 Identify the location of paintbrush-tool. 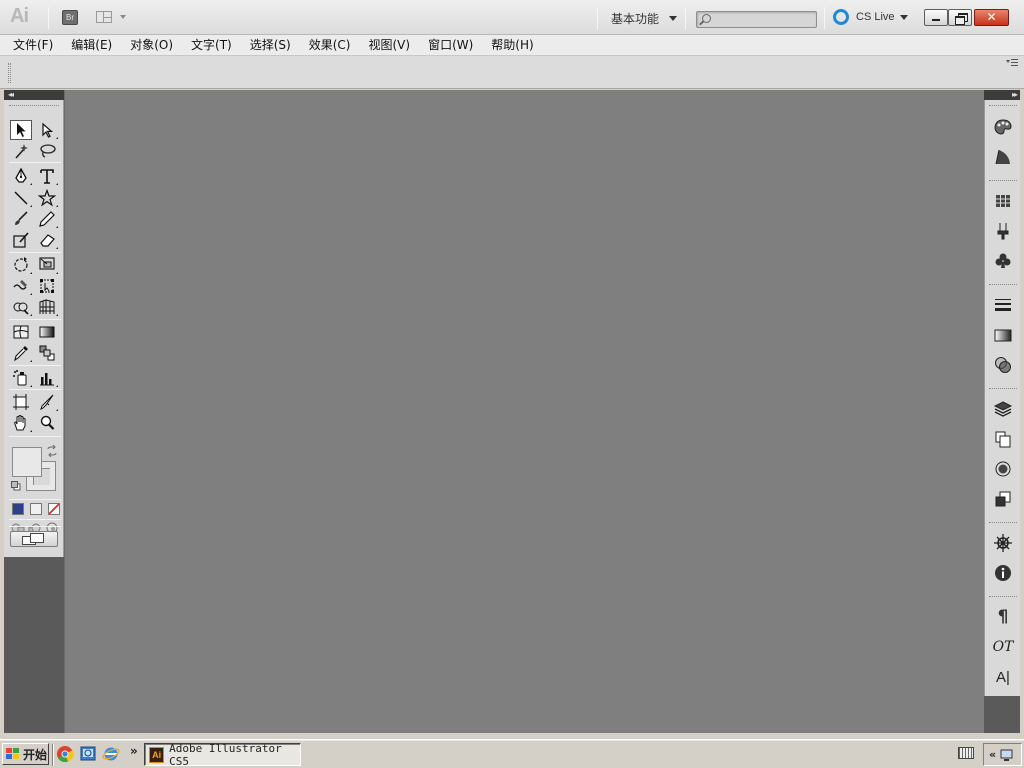
(21, 219).